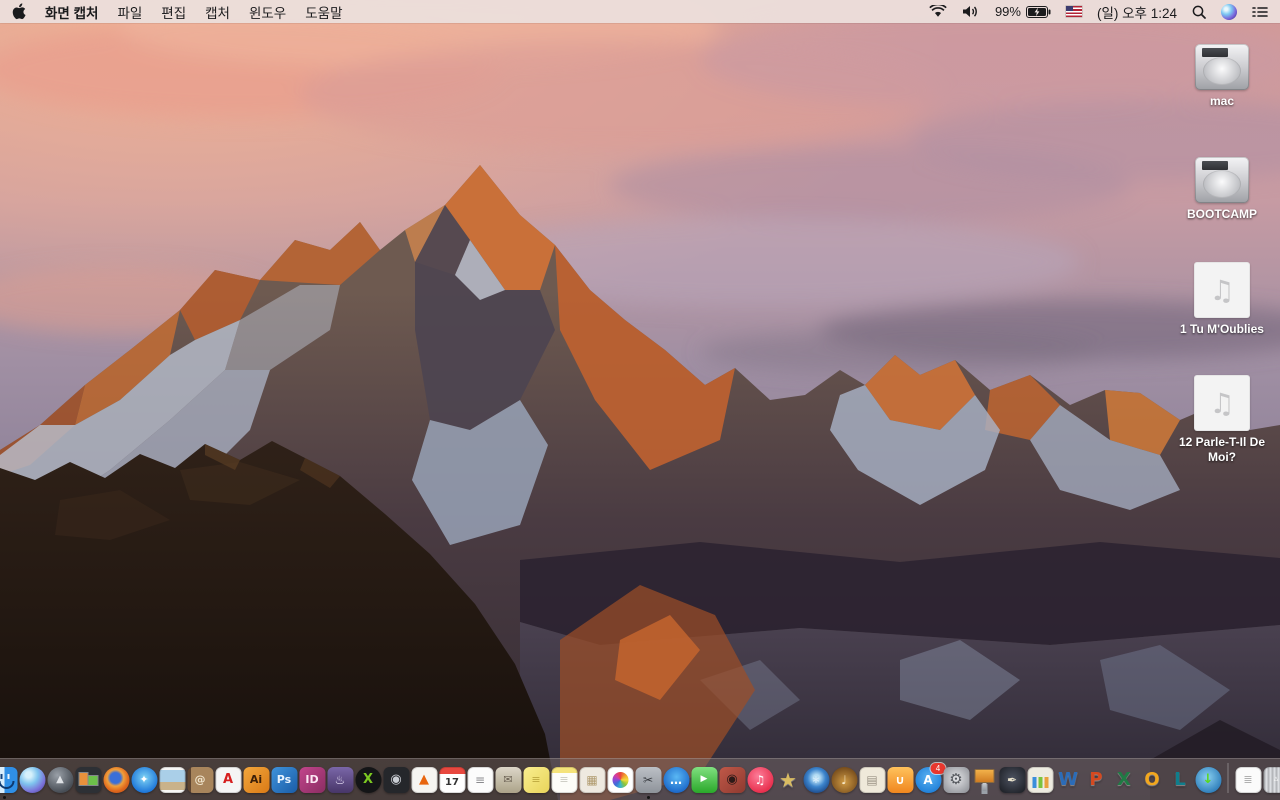  What do you see at coordinates (173, 12) in the screenshot?
I see `menu-edit: 편집` at bounding box center [173, 12].